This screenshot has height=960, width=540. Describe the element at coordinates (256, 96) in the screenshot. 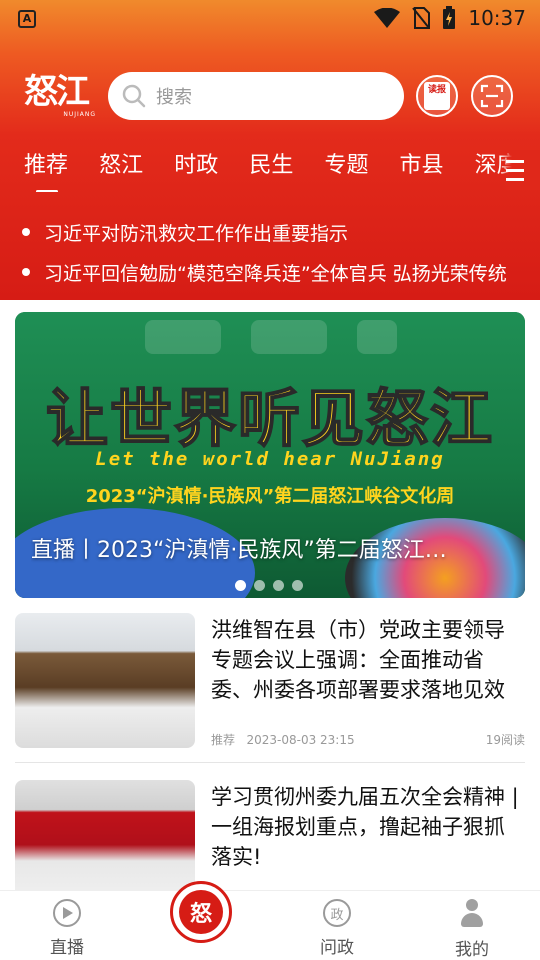

I see `search-bar: 搜索` at that location.